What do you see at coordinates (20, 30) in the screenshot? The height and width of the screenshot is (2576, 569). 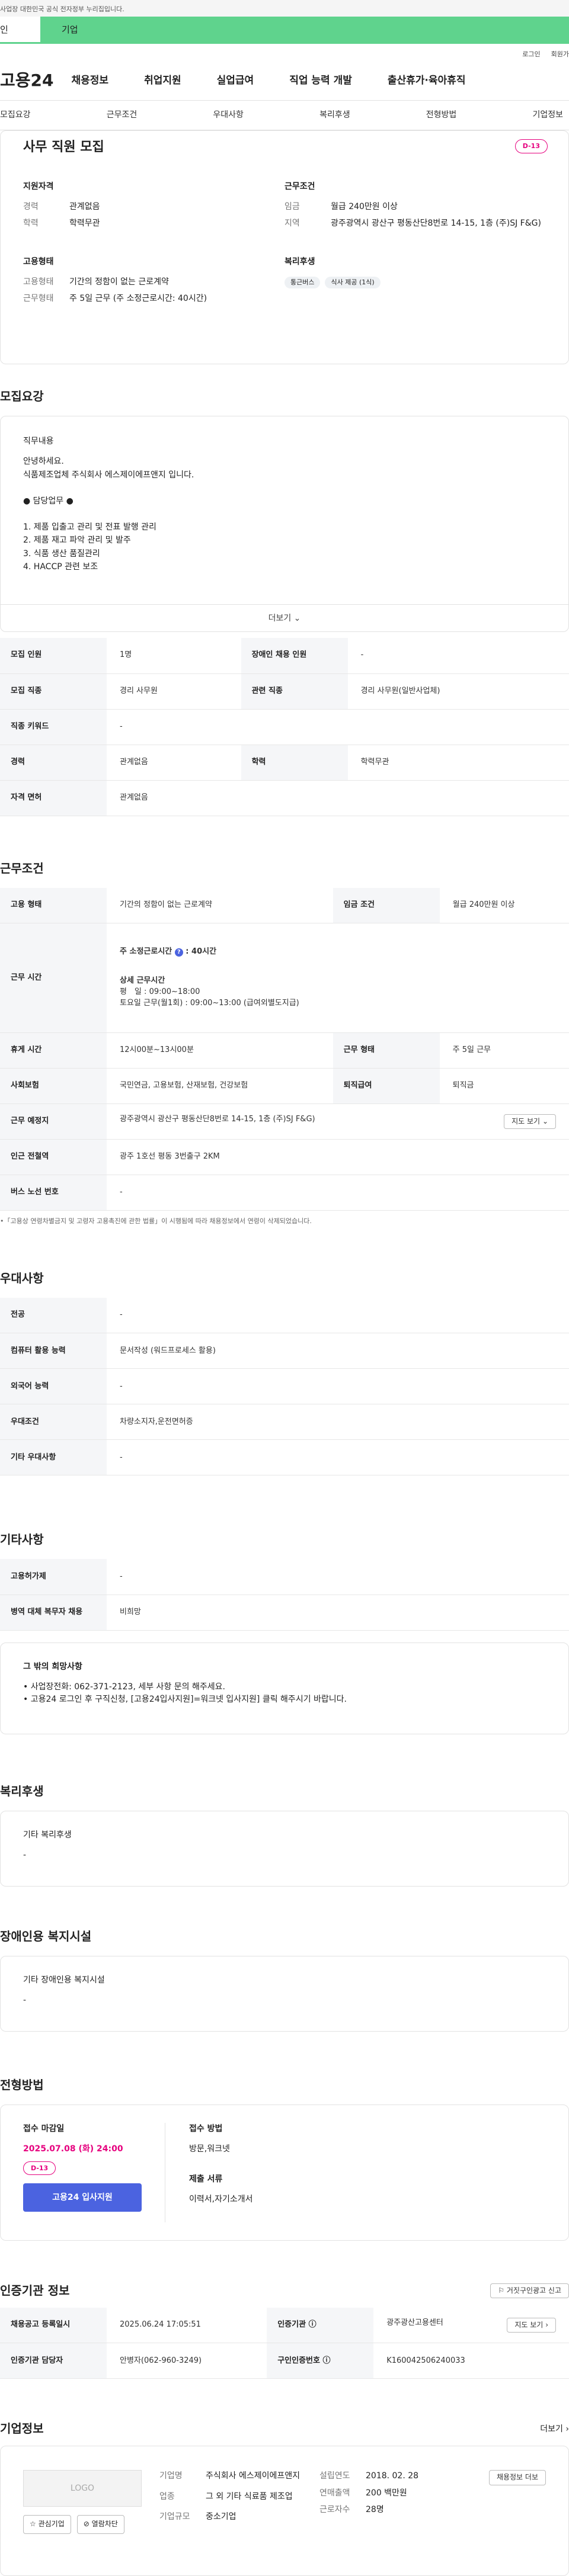 I see `tab-individual: 인` at bounding box center [20, 30].